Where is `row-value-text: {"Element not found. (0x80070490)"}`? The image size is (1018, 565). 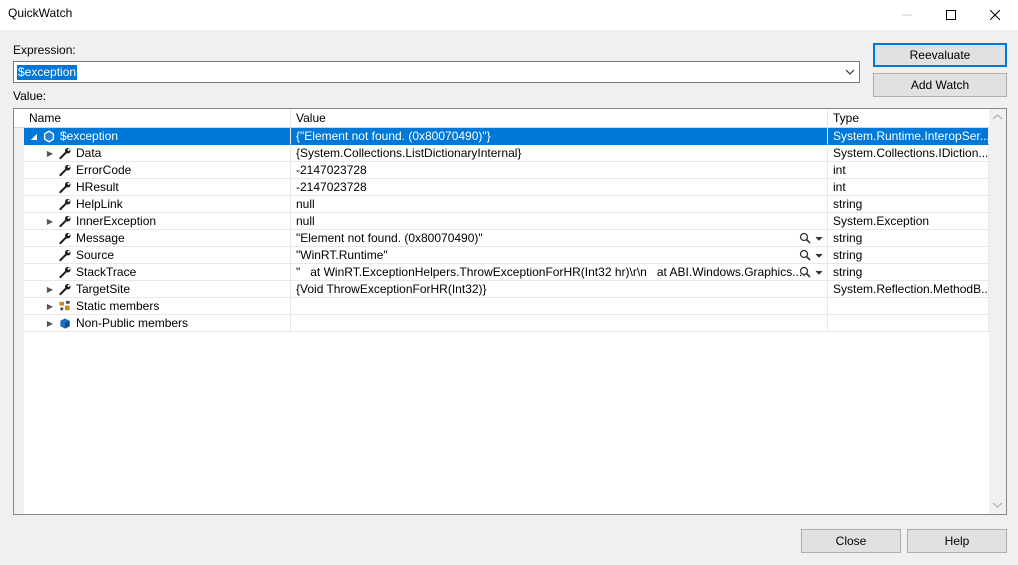
row-value-text: {"Element not found. (0x80070490)"} is located at coordinates (393, 136).